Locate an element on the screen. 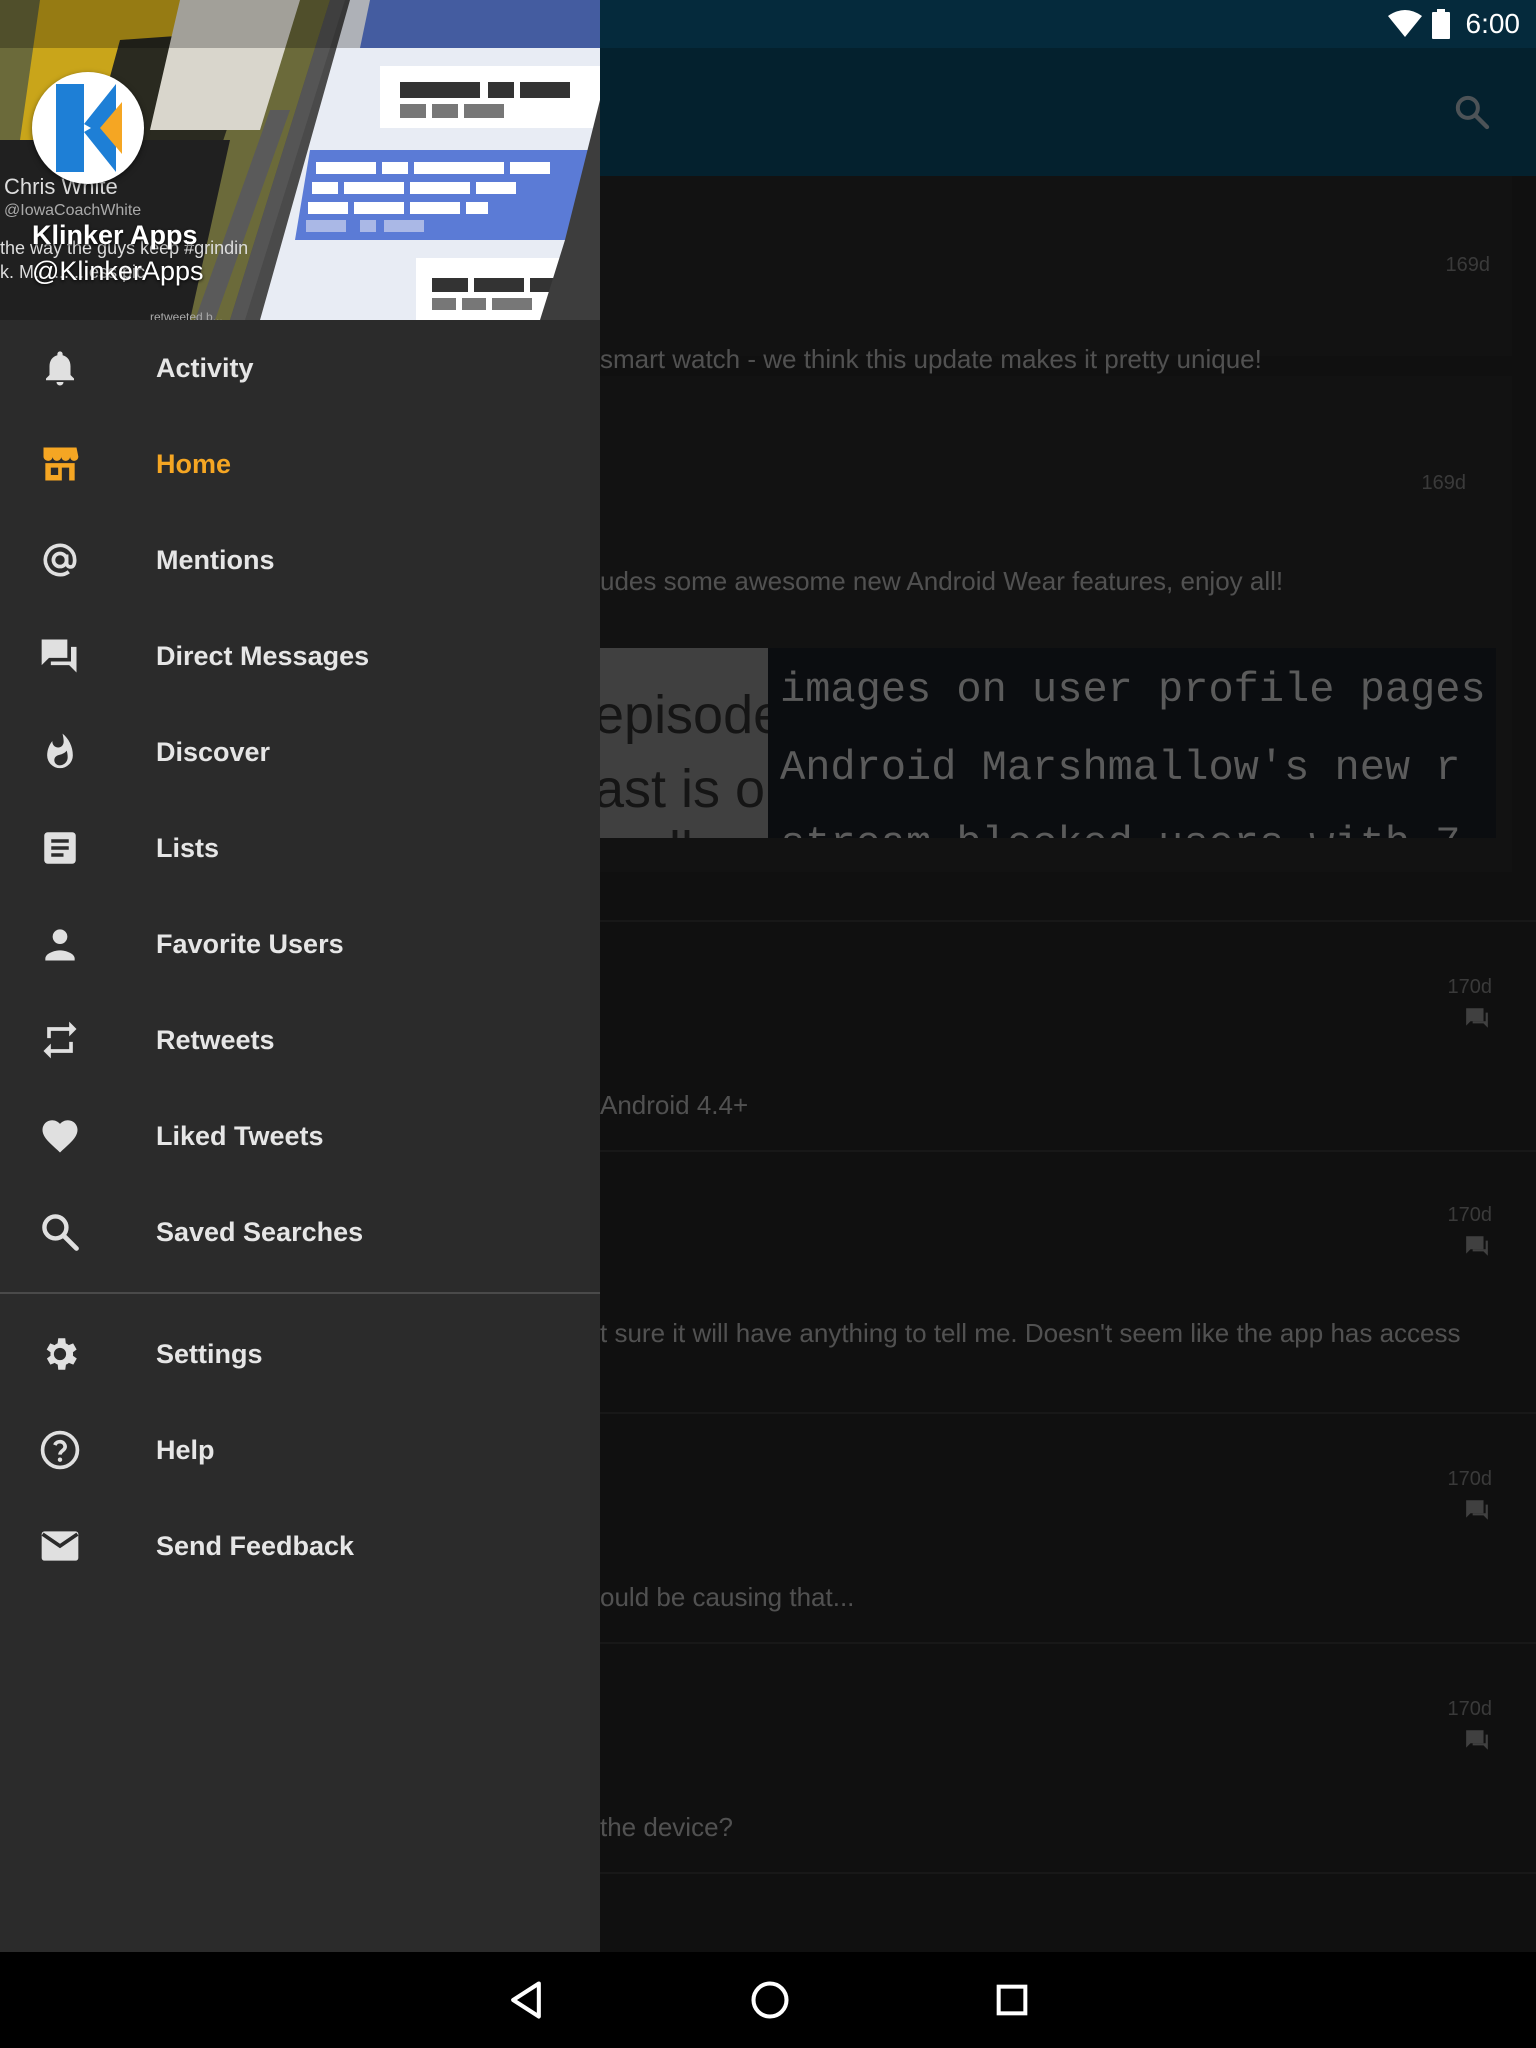  drawer-item-direct-messages: Direct Messages is located at coordinates (300, 656).